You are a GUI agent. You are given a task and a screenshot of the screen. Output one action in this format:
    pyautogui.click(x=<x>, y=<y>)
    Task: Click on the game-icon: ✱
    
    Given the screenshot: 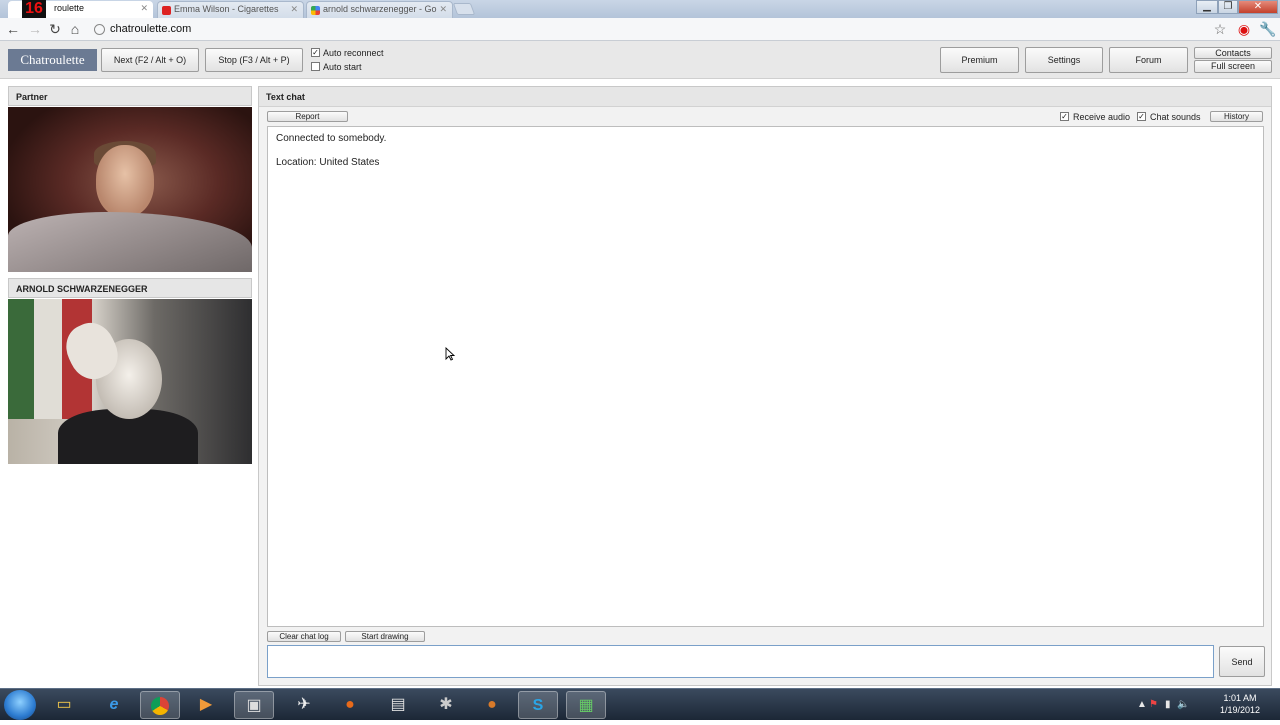 What is the action you would take?
    pyautogui.click(x=446, y=705)
    